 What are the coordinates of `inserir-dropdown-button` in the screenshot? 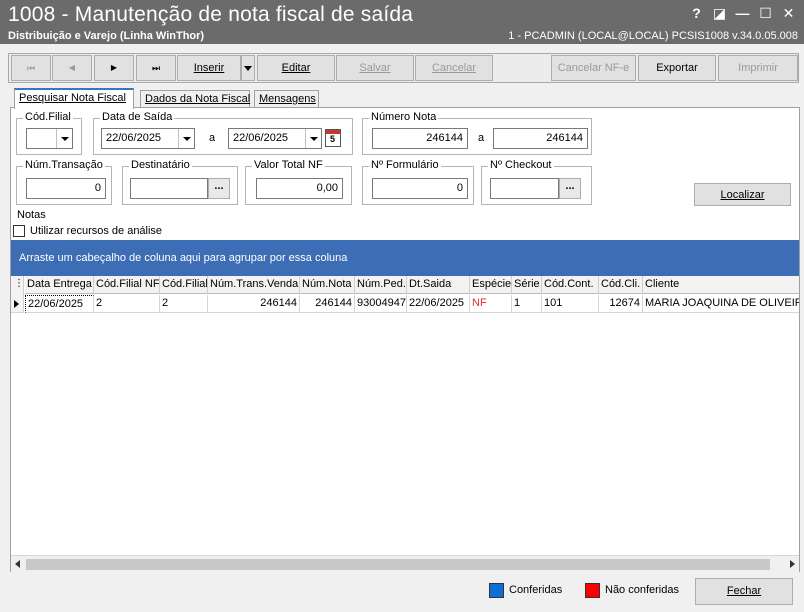 It's located at (248, 68).